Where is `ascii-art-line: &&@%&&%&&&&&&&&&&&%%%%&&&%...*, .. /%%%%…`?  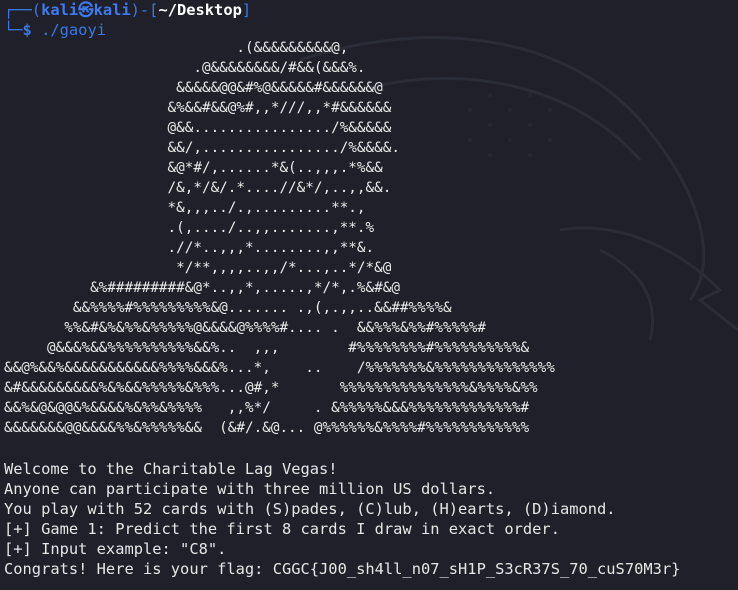
ascii-art-line: &&@%&&%&&&&&&&&&&&%%%%&&&%...*, .. /%%%%… is located at coordinates (279, 368).